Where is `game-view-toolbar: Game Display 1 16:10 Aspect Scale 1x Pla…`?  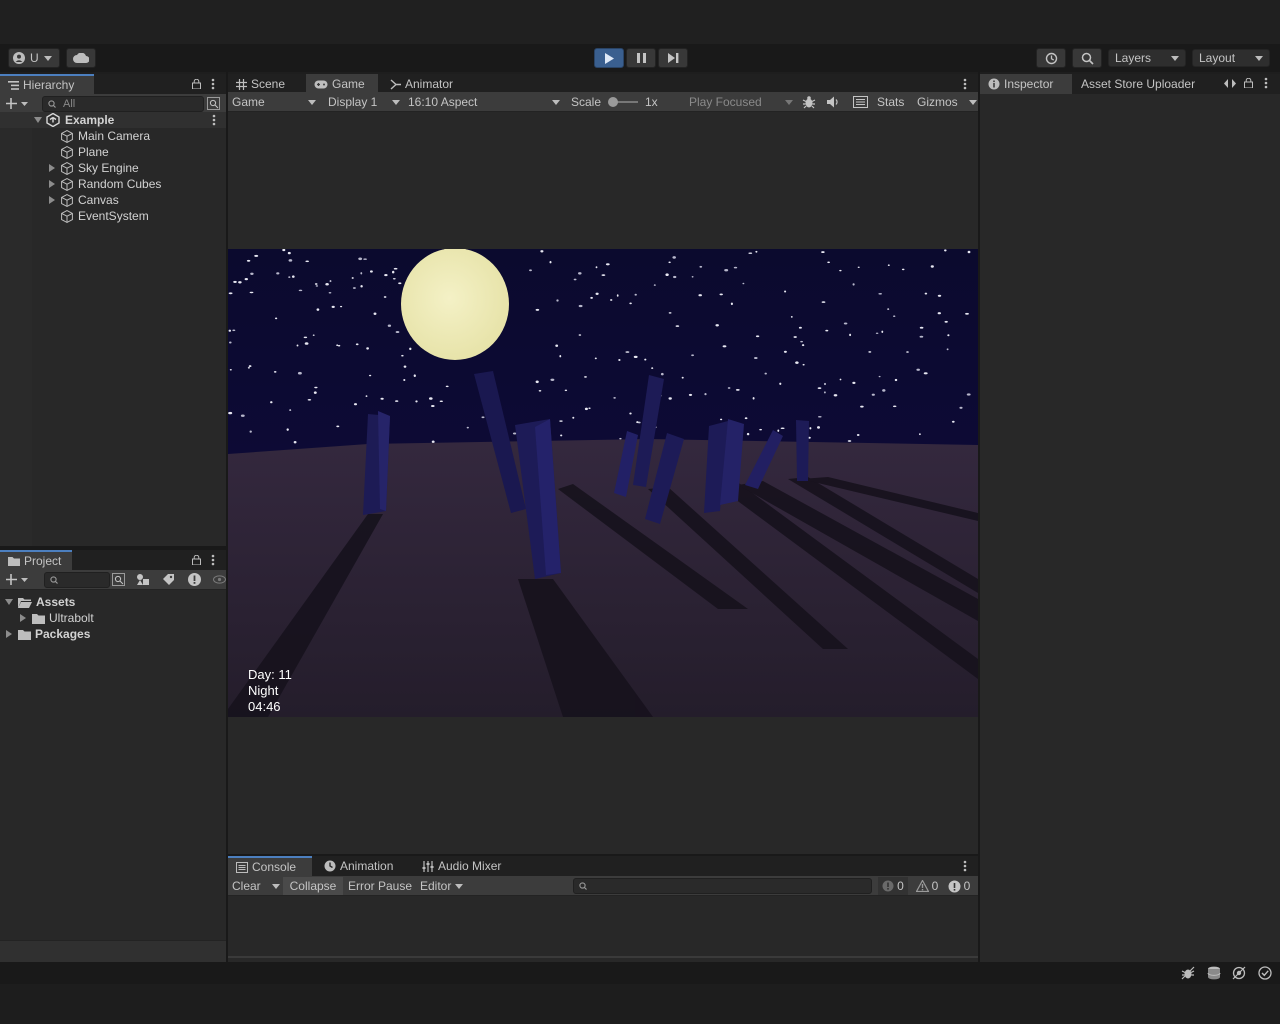 game-view-toolbar: Game Display 1 16:10 Aspect Scale 1x Pla… is located at coordinates (603, 102).